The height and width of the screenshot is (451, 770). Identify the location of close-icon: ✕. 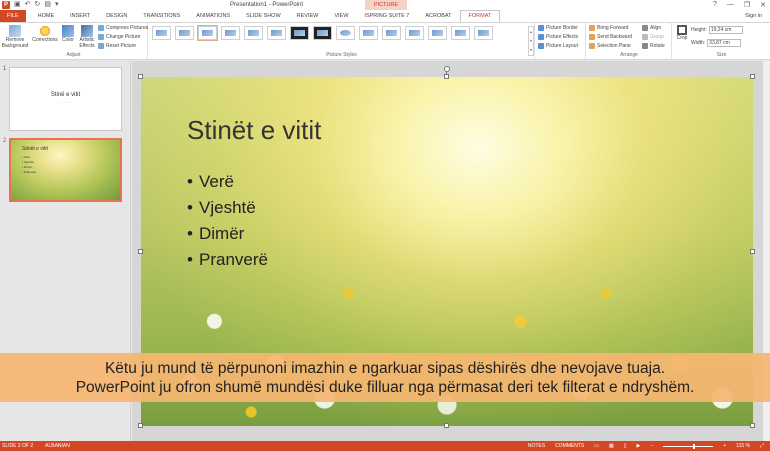
(763, 5).